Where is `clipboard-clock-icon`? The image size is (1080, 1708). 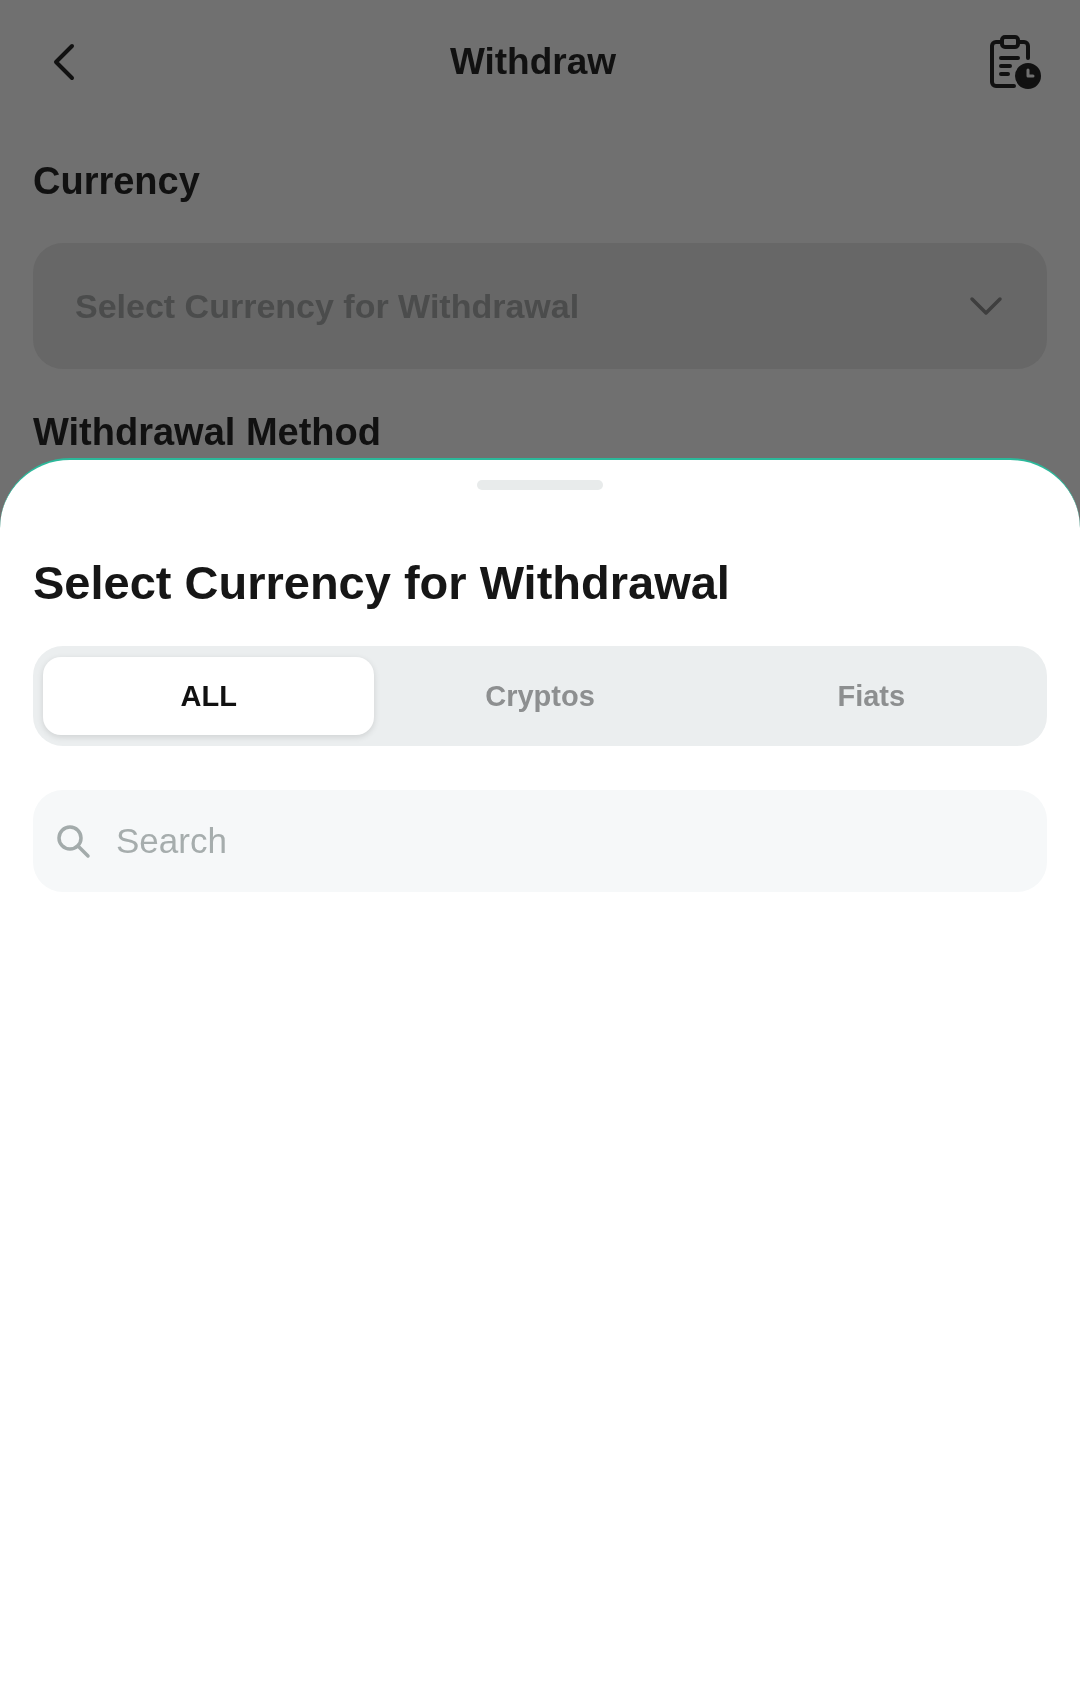 clipboard-clock-icon is located at coordinates (1015, 62).